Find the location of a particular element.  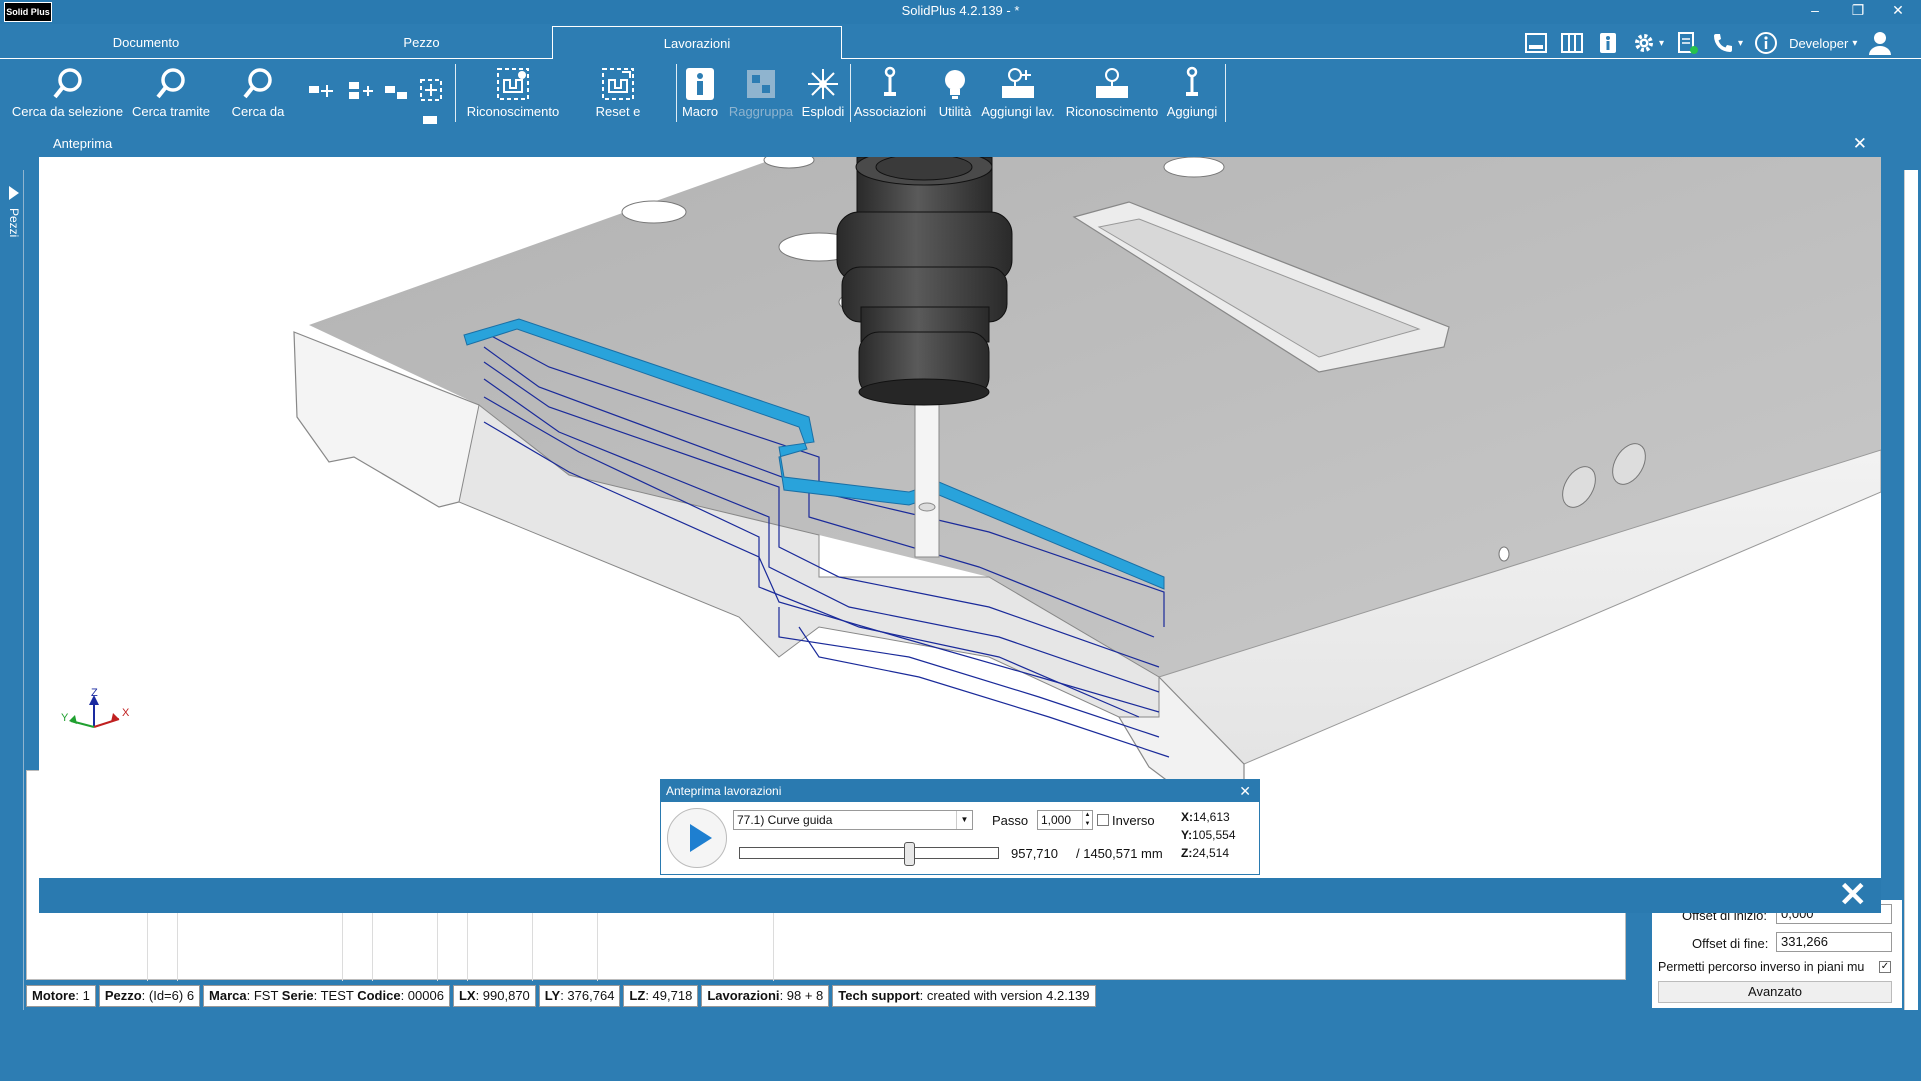

header-tools: ▾ ▾ Developer ▾ is located at coordinates (1708, 43).